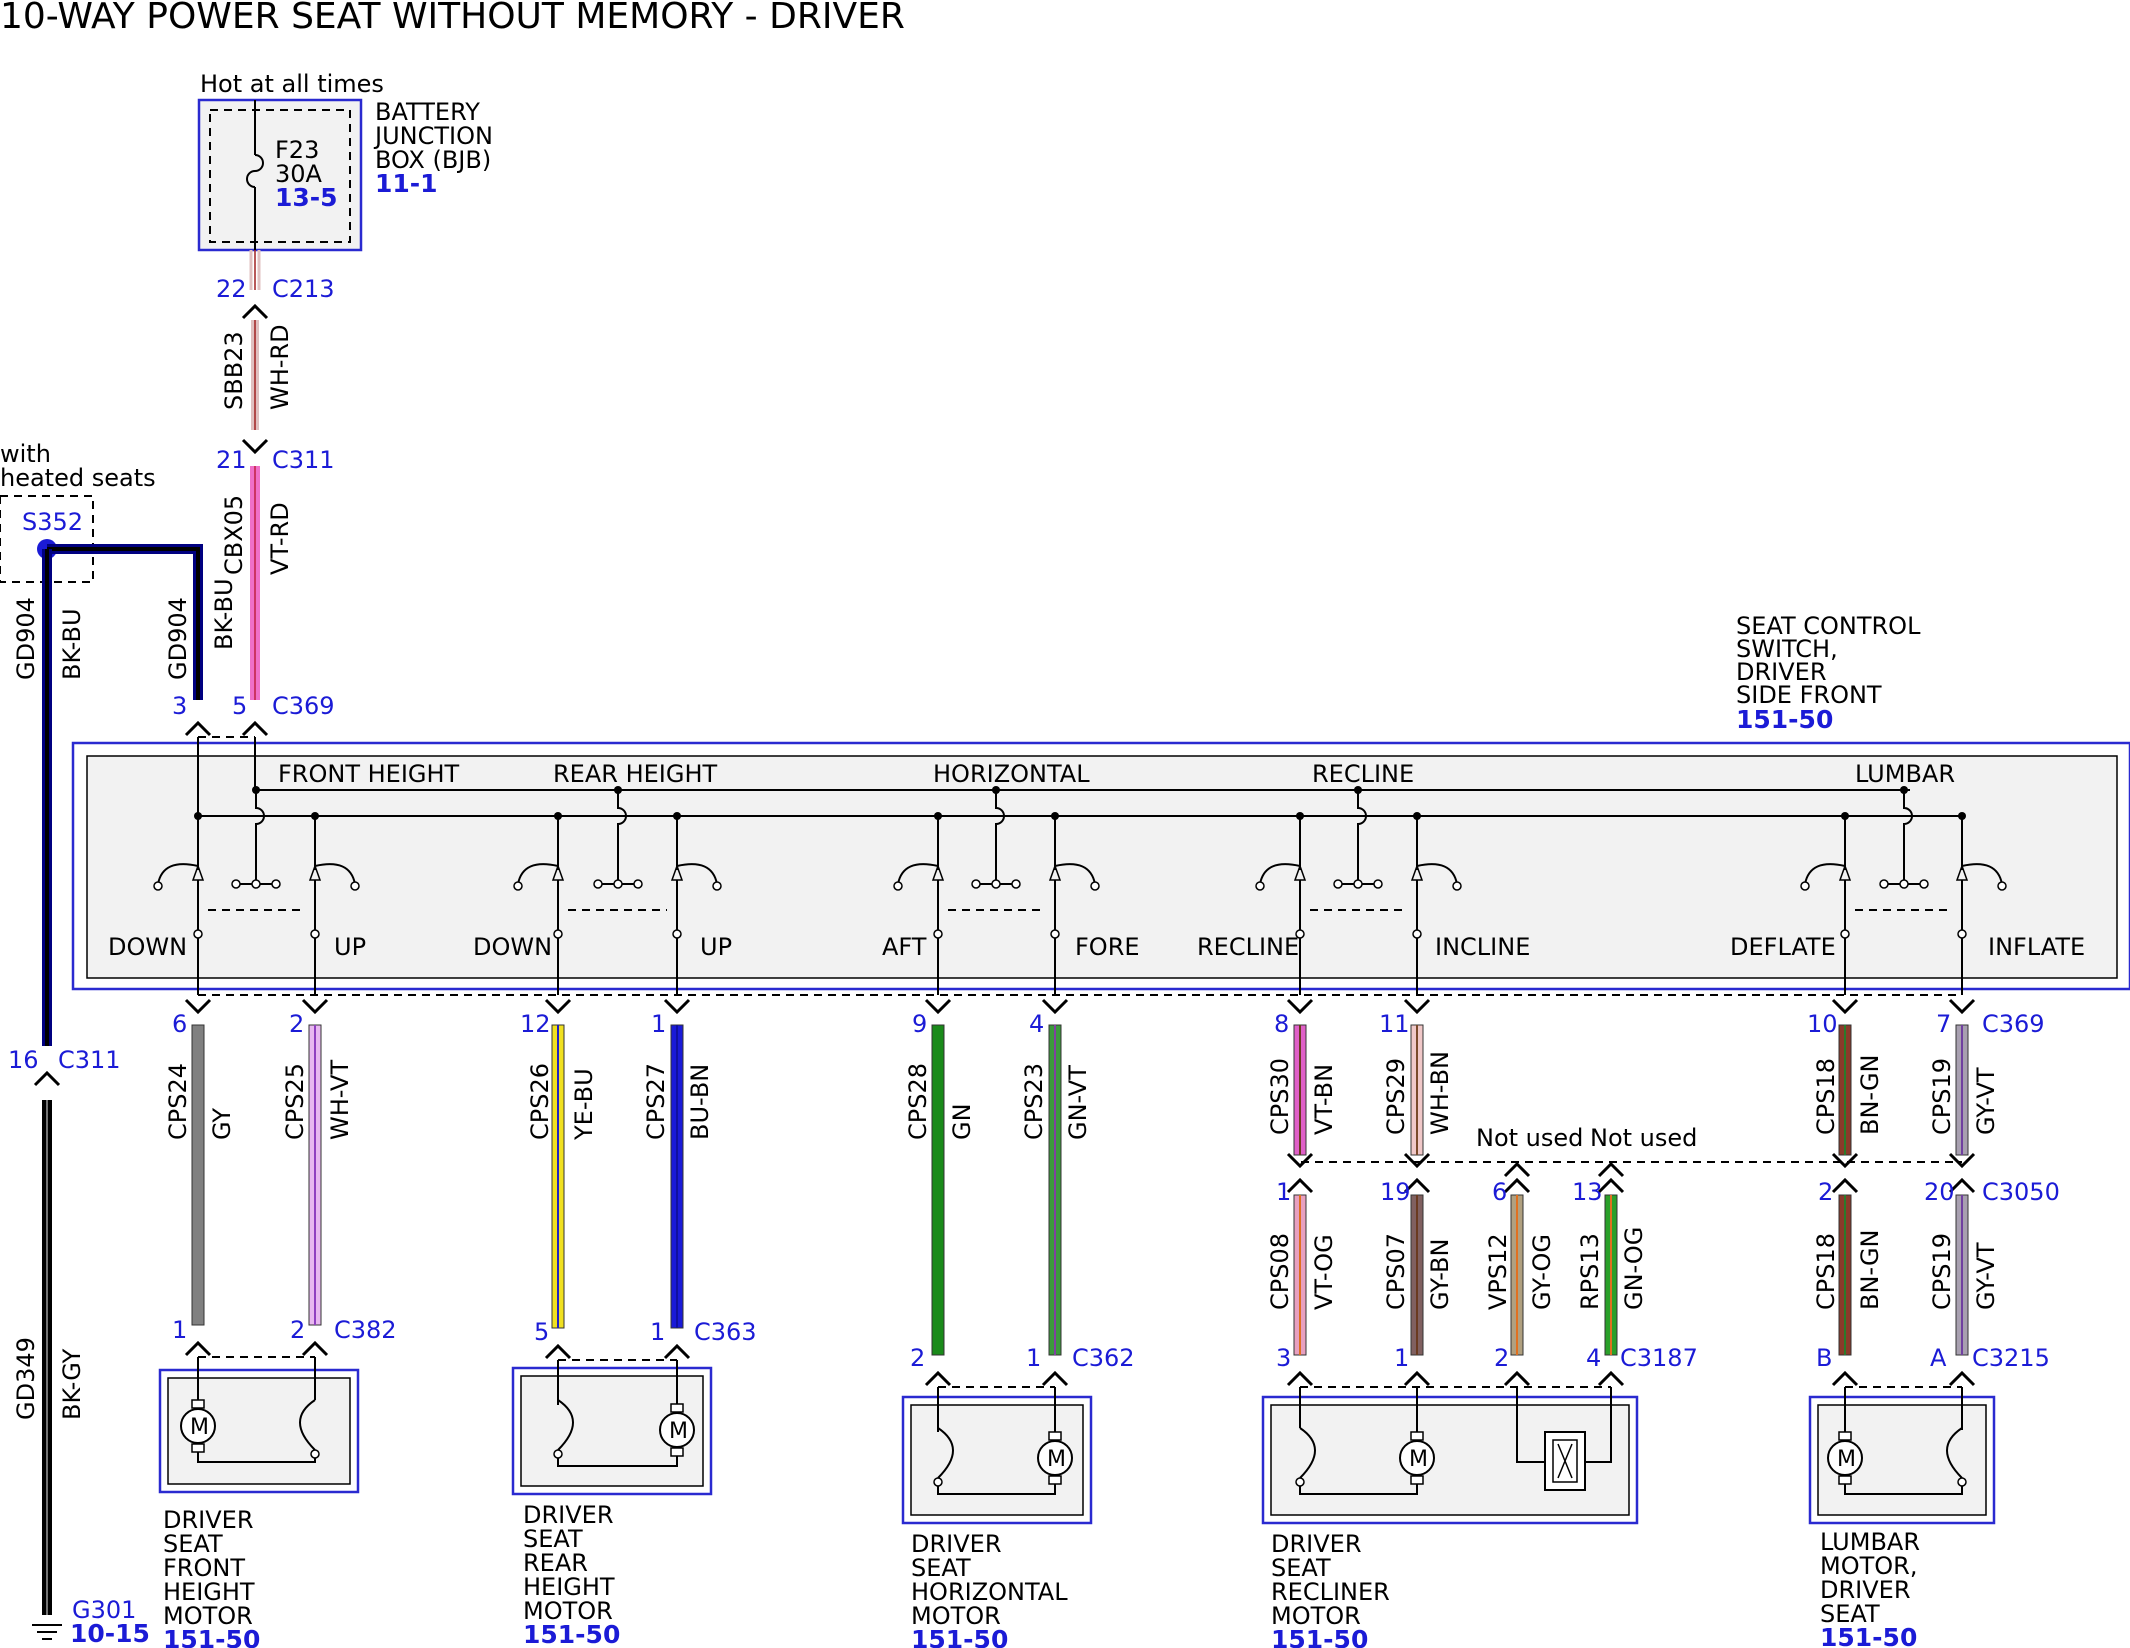 Image resolution: width=2130 pixels, height=1648 pixels. I want to click on c369-pin-number: 11, so click(1394, 1024).